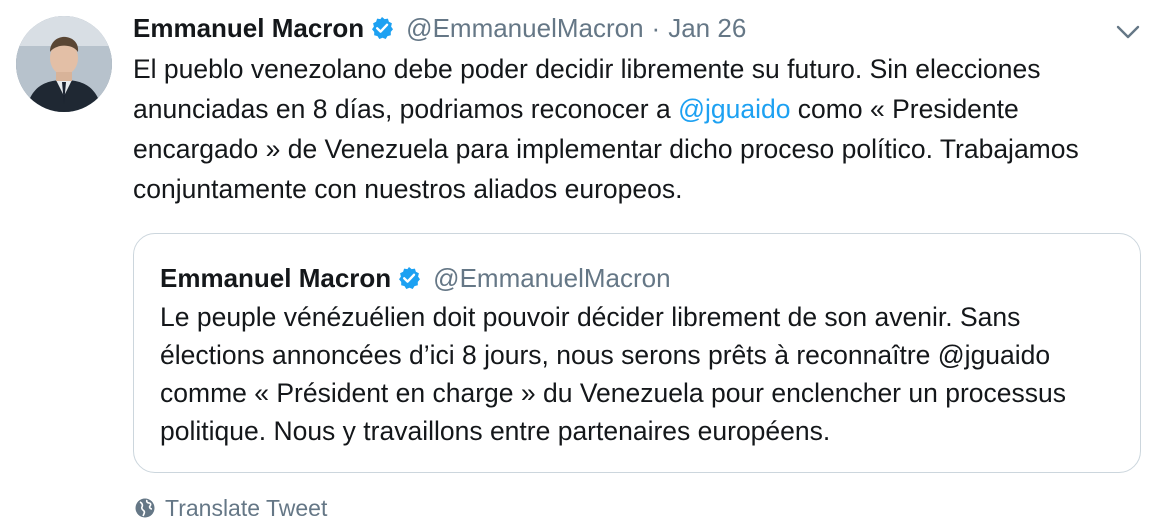 This screenshot has height=523, width=1160. What do you see at coordinates (707, 28) in the screenshot?
I see `tweet-date: Jan 26` at bounding box center [707, 28].